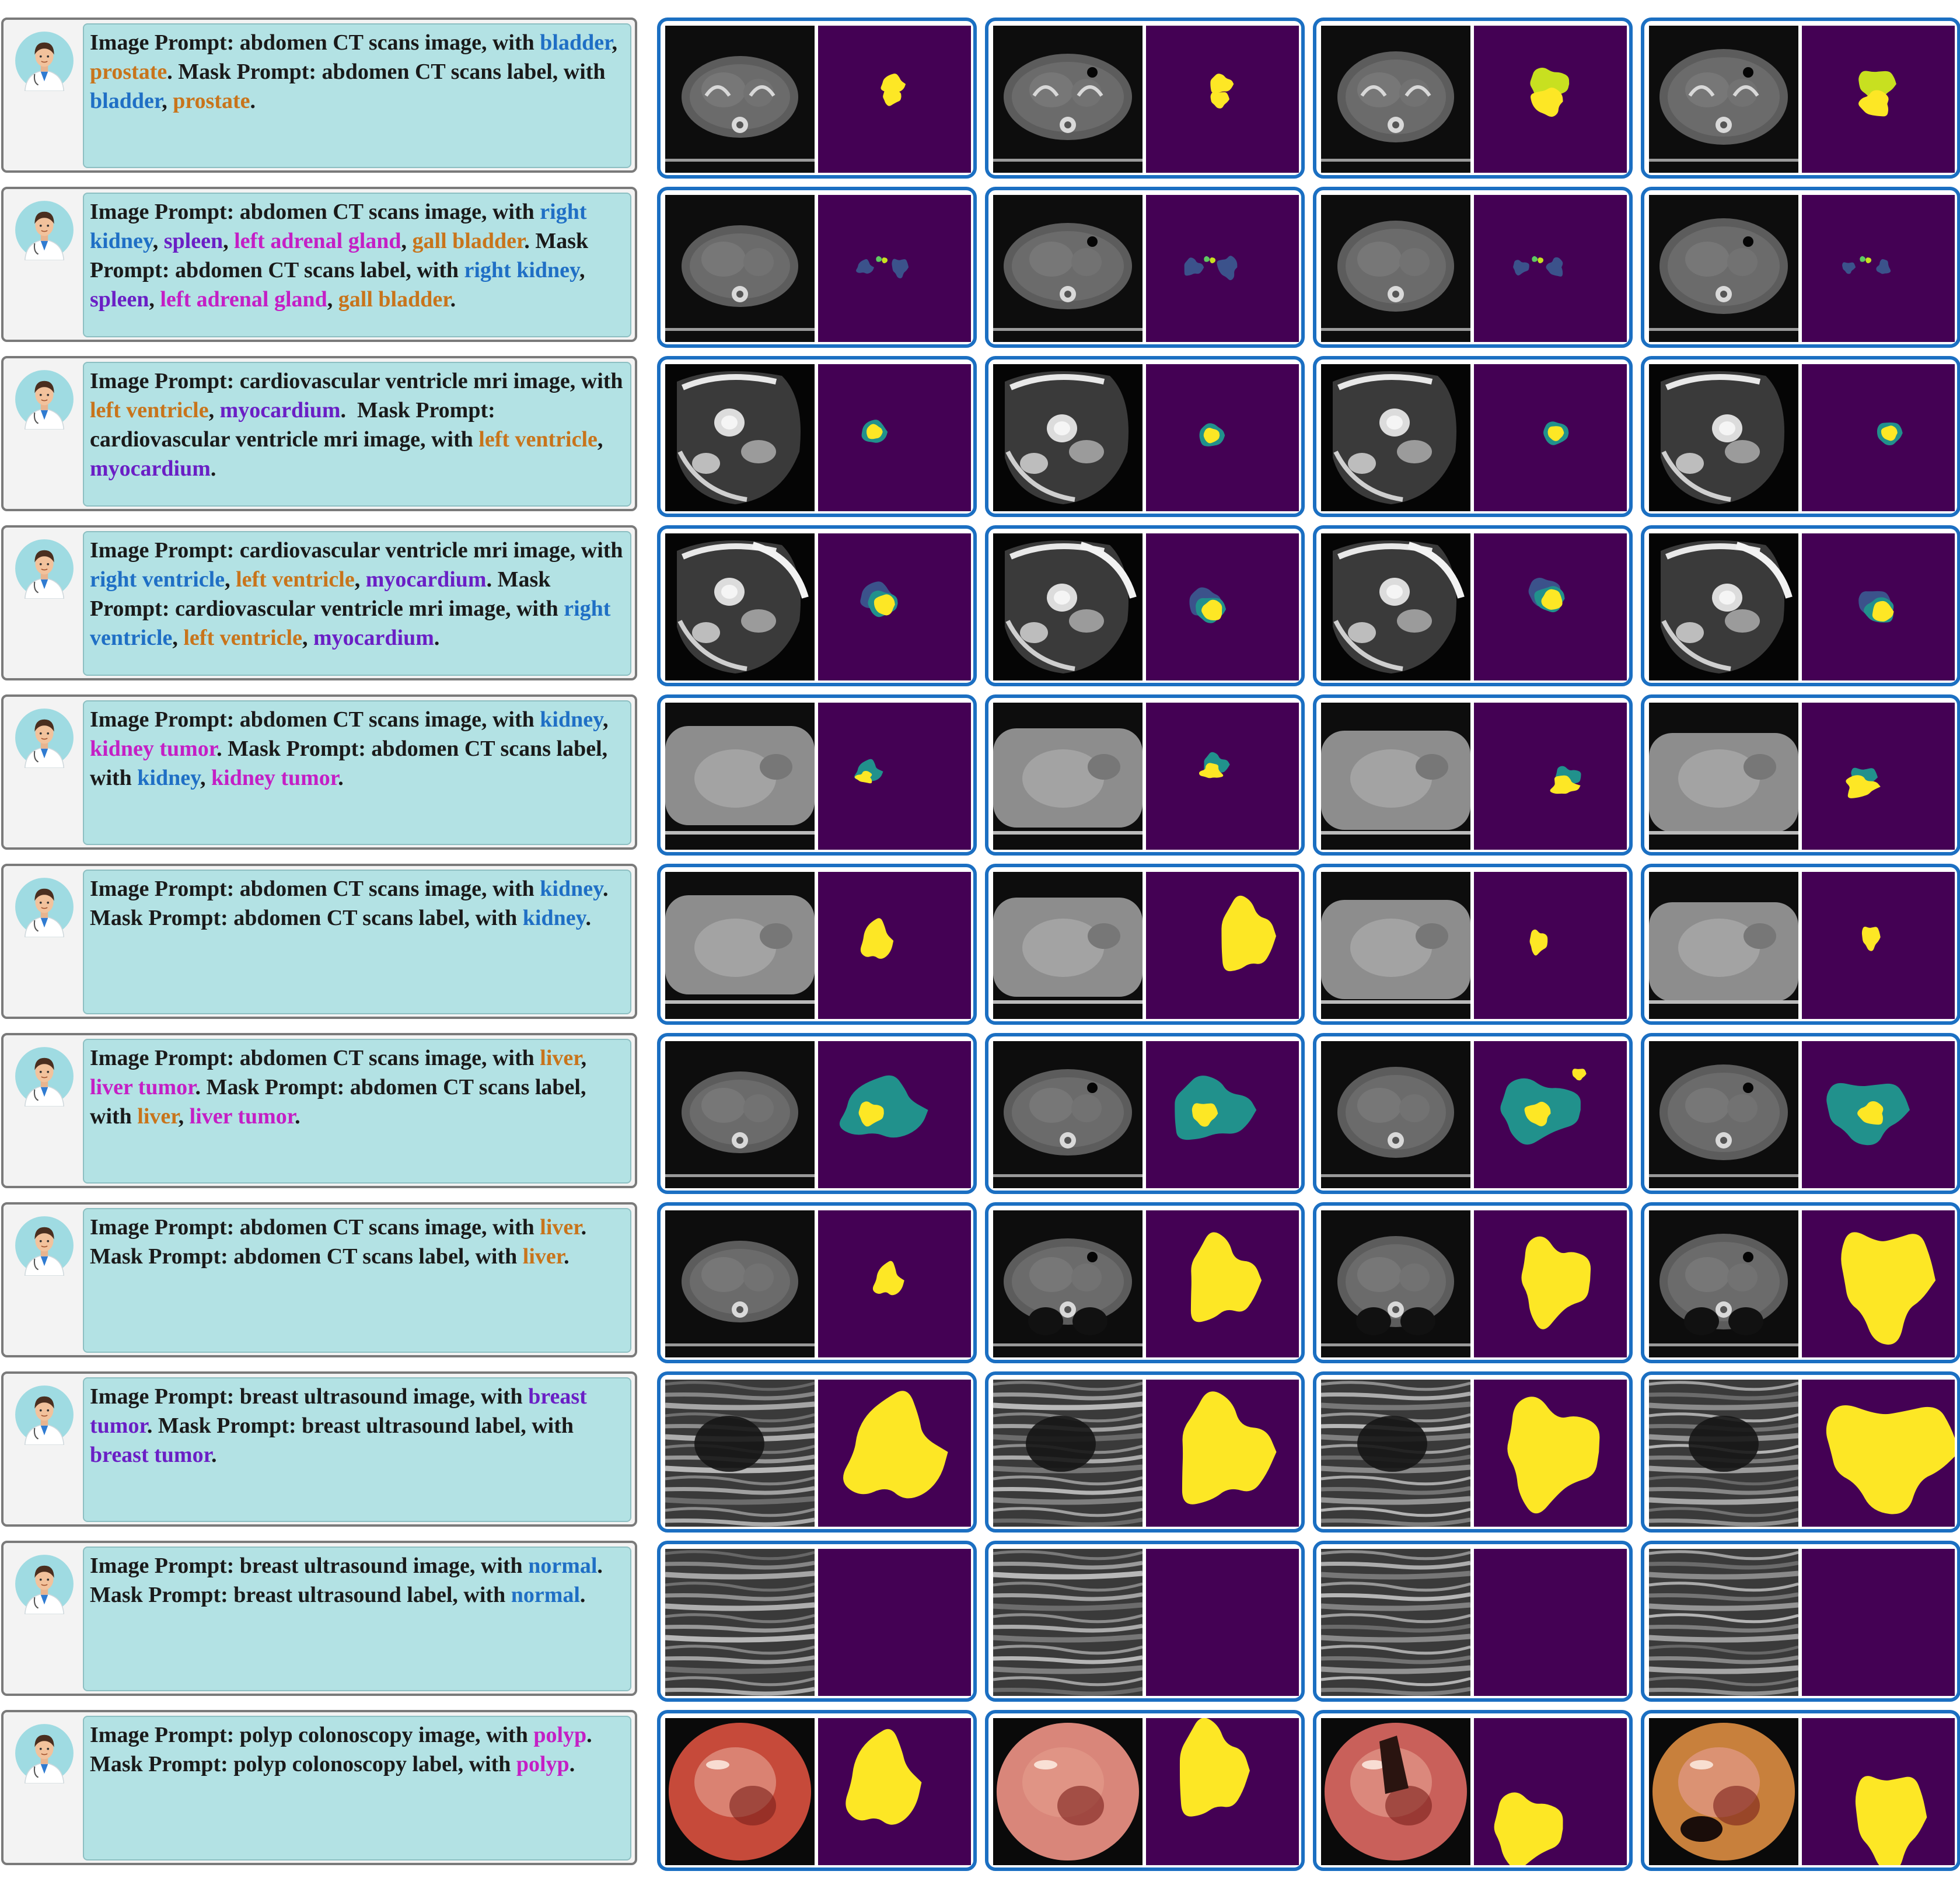  I want to click on prompt-segment: spleen, so click(193, 241).